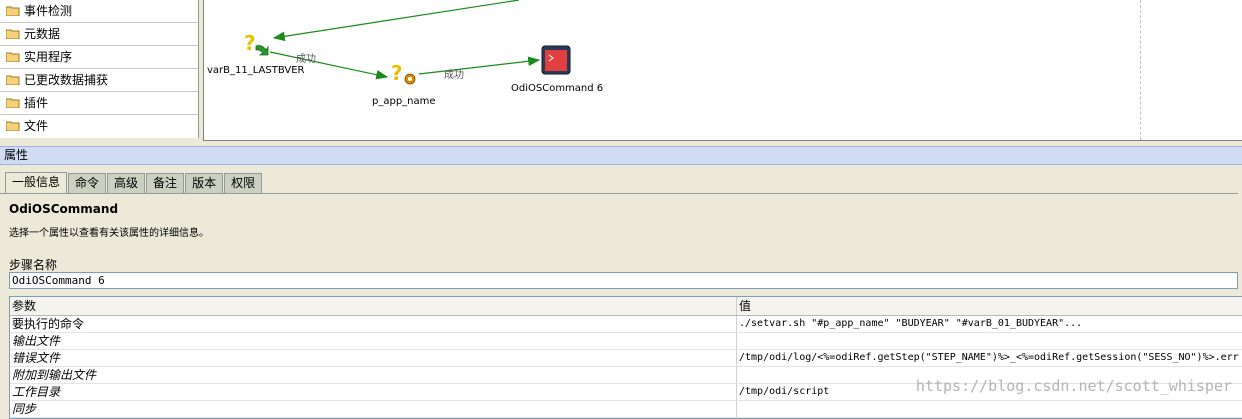 This screenshot has width=1242, height=419. What do you see at coordinates (165, 183) in the screenshot?
I see `tab-notes: 备注` at bounding box center [165, 183].